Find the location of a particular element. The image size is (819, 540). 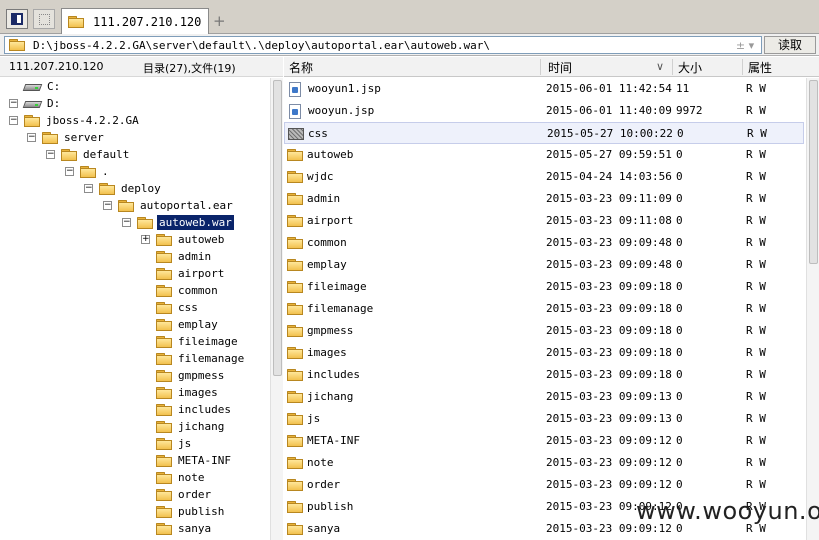

panel-toggle-button is located at coordinates (17, 19).